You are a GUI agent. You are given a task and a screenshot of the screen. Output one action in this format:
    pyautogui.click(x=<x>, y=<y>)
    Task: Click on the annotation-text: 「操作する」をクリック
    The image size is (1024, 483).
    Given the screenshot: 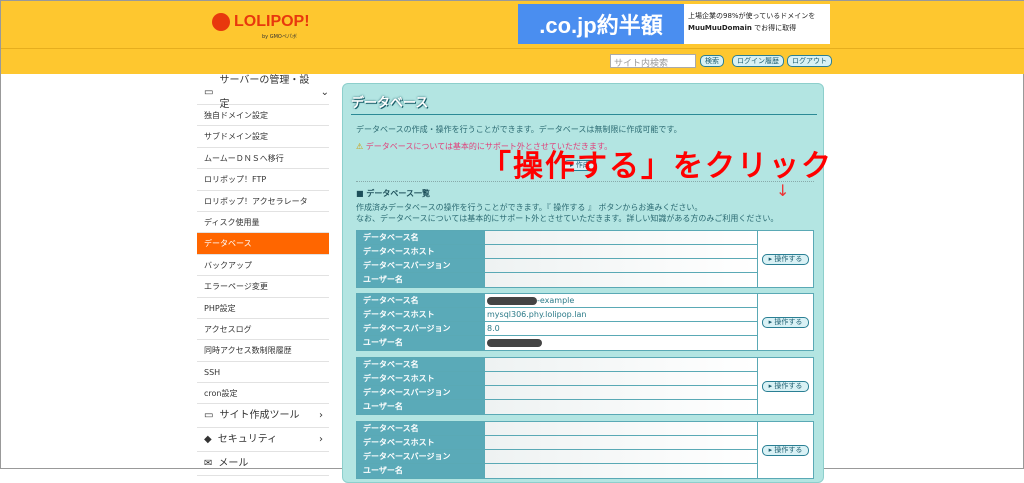 What is the action you would take?
    pyautogui.click(x=657, y=166)
    